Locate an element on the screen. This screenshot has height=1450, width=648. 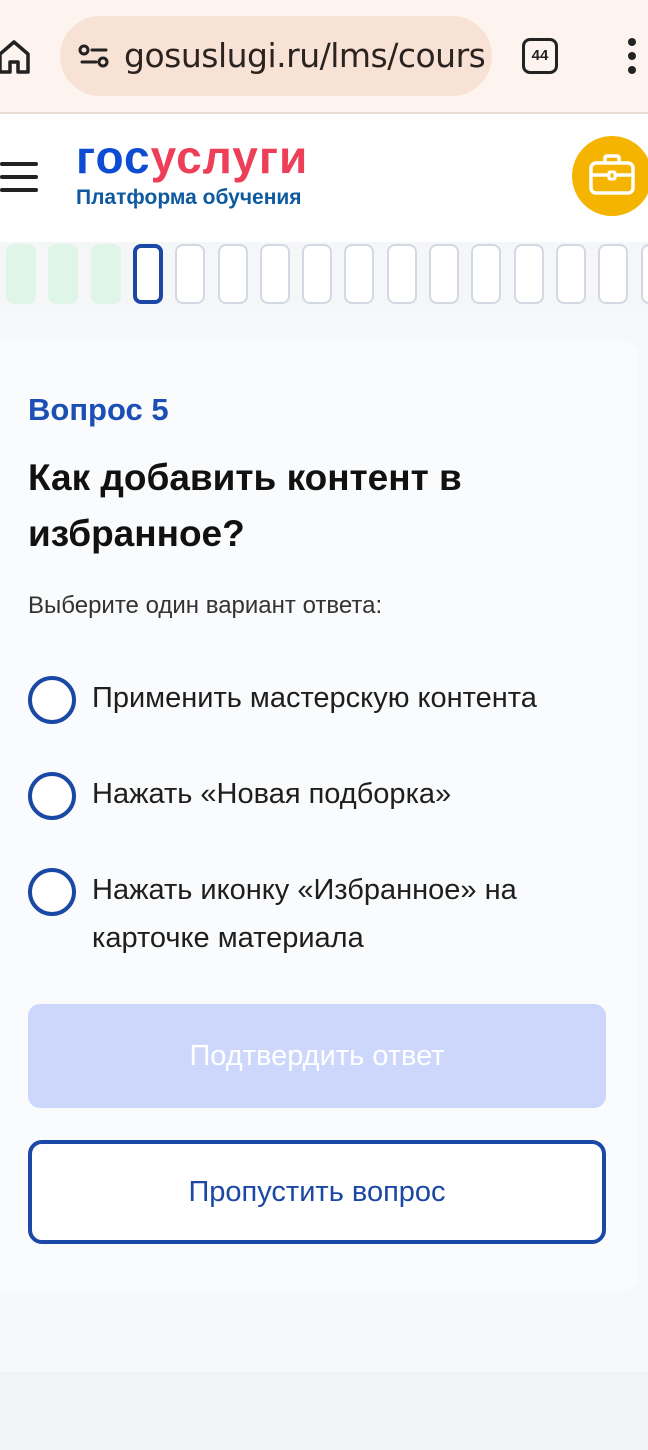
portfolio-button is located at coordinates (610, 176).